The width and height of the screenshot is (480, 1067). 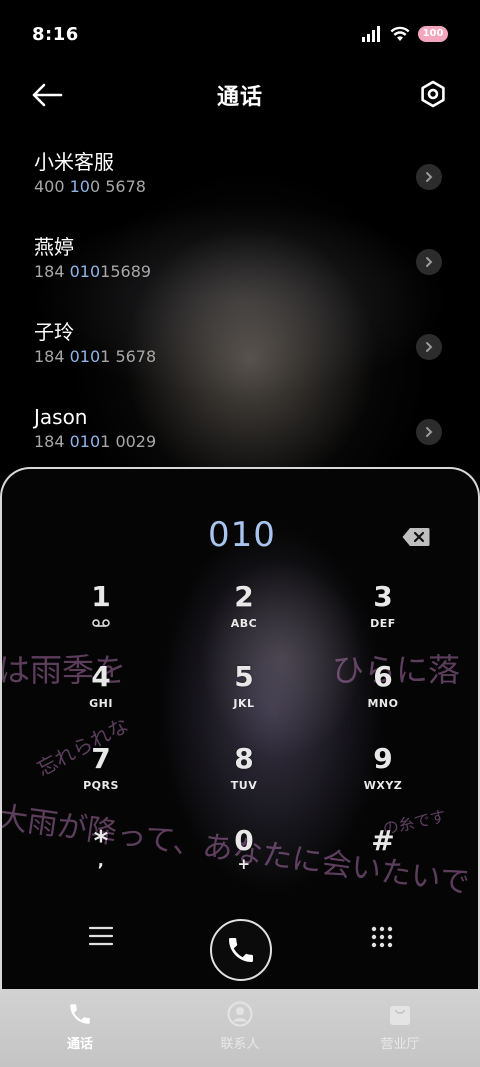 I want to click on status-time: 8:16, so click(x=55, y=34).